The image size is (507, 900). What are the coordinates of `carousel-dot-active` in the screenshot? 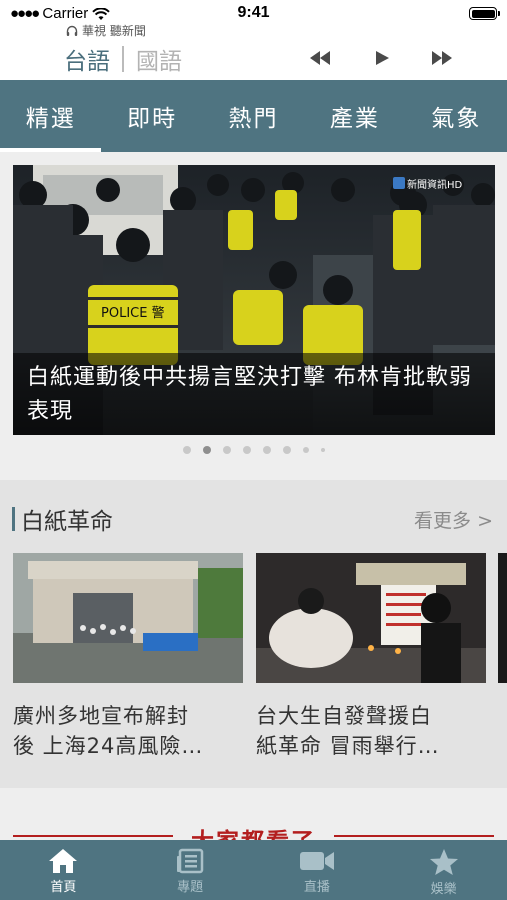 It's located at (206, 450).